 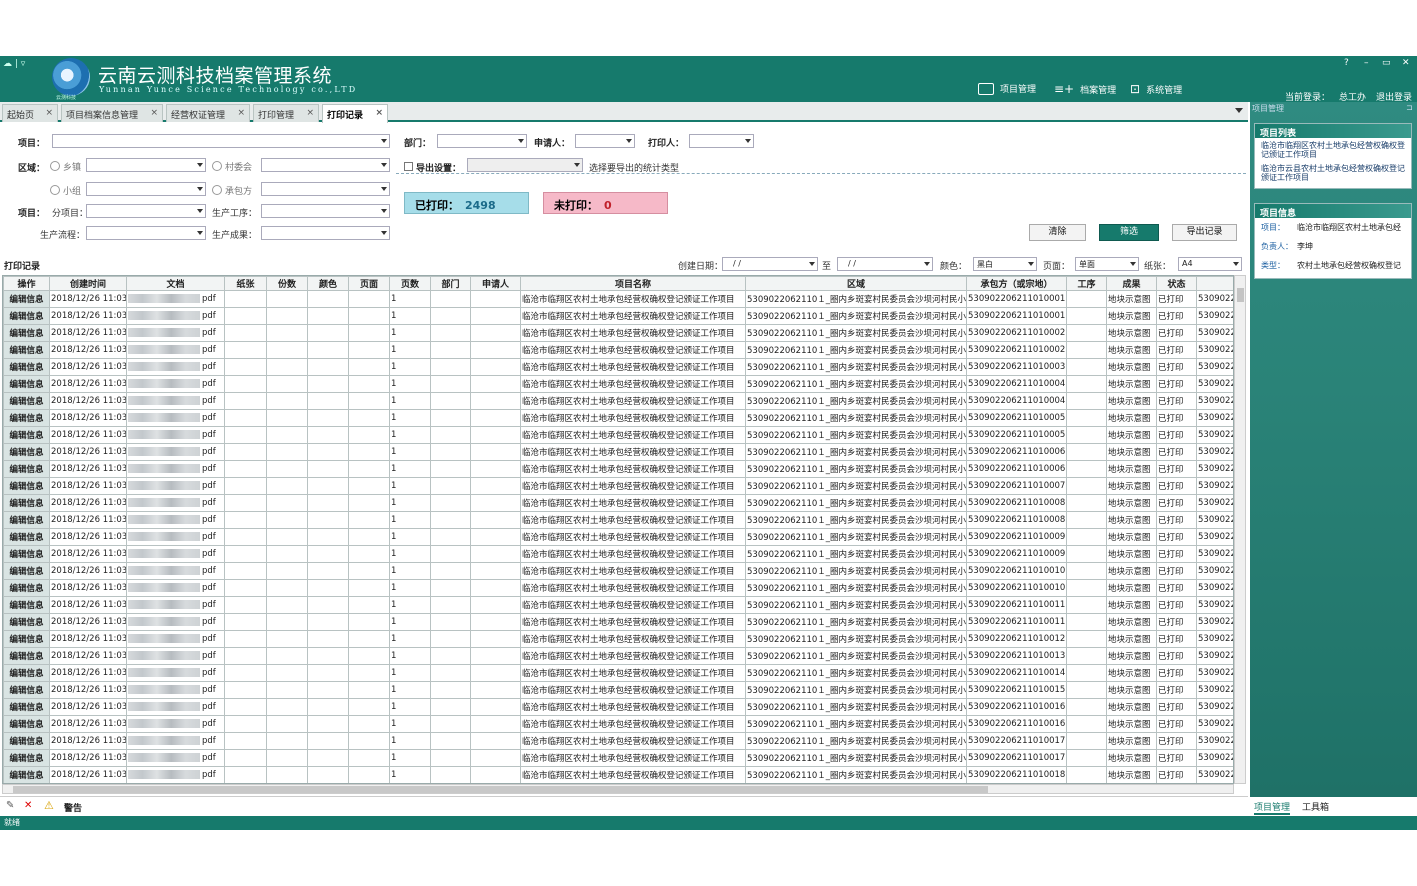 I want to click on clear-button: 清除, so click(x=1057, y=232).